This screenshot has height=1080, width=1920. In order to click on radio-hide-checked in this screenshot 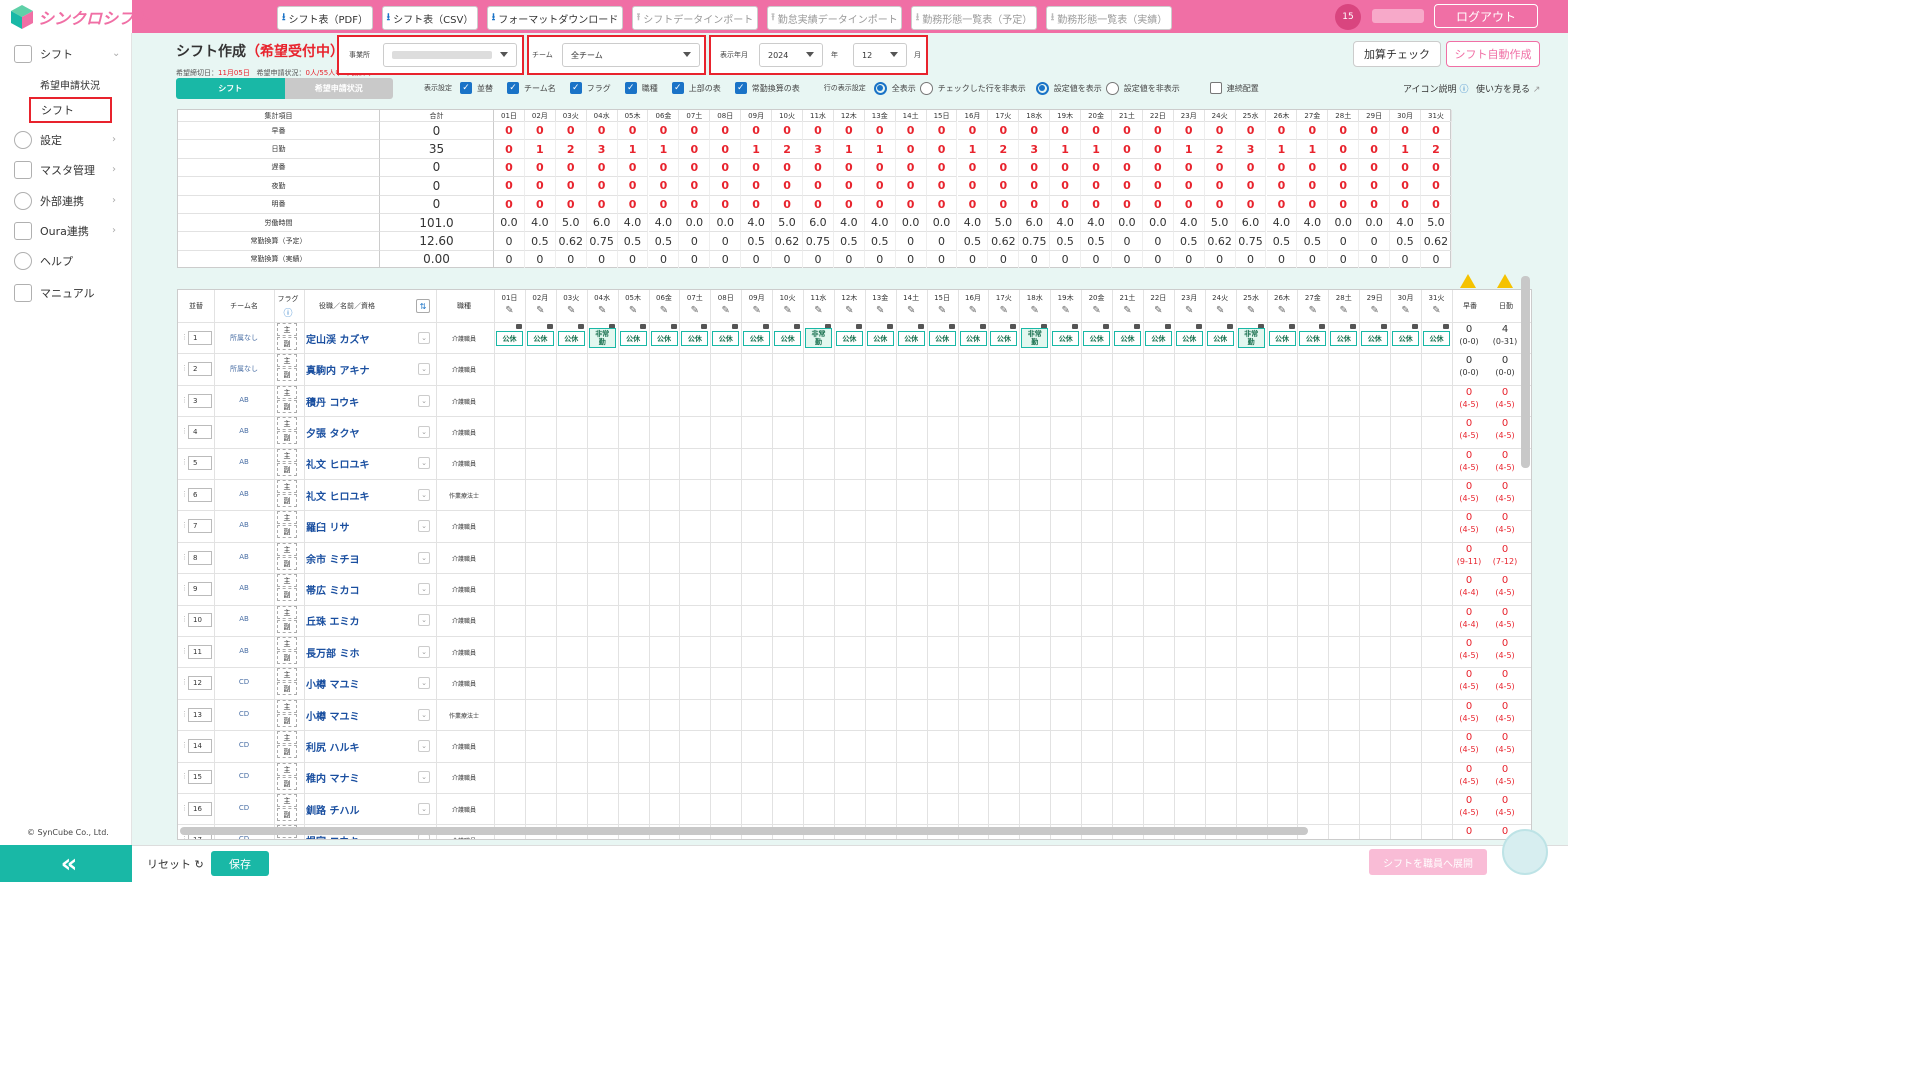, I will do `click(926, 88)`.